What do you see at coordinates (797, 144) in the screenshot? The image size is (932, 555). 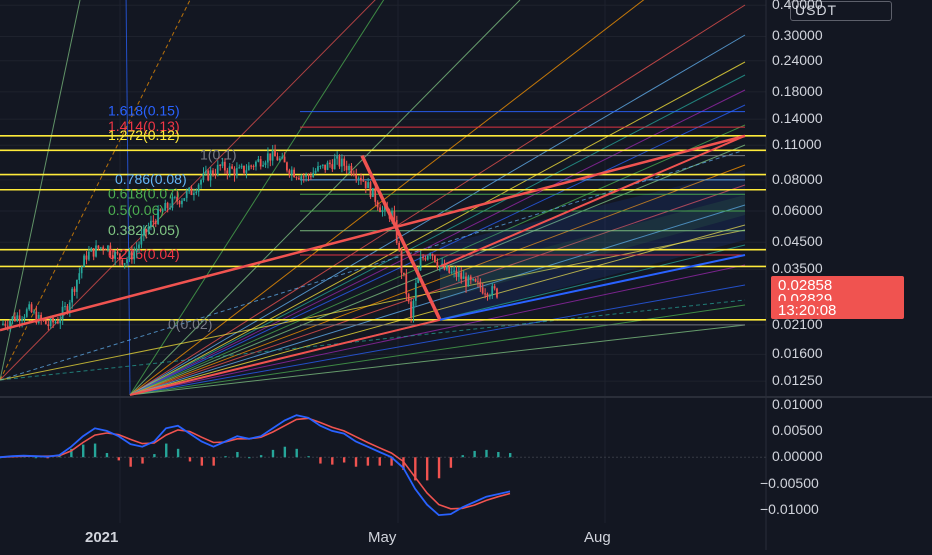 I see `price-scale-label: 0.11000` at bounding box center [797, 144].